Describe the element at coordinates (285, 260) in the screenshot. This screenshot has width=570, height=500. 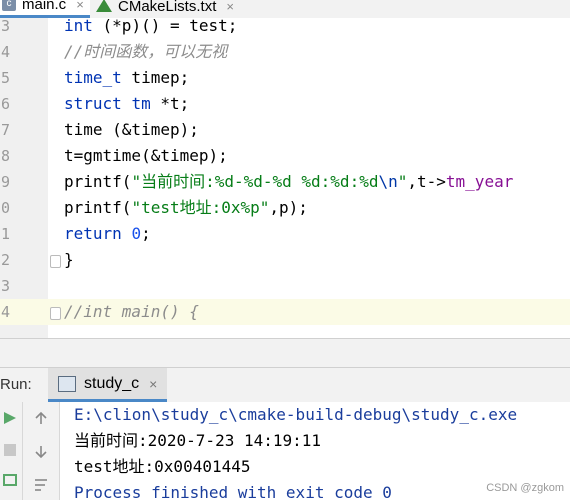
I see `code-line: 2 }` at that location.